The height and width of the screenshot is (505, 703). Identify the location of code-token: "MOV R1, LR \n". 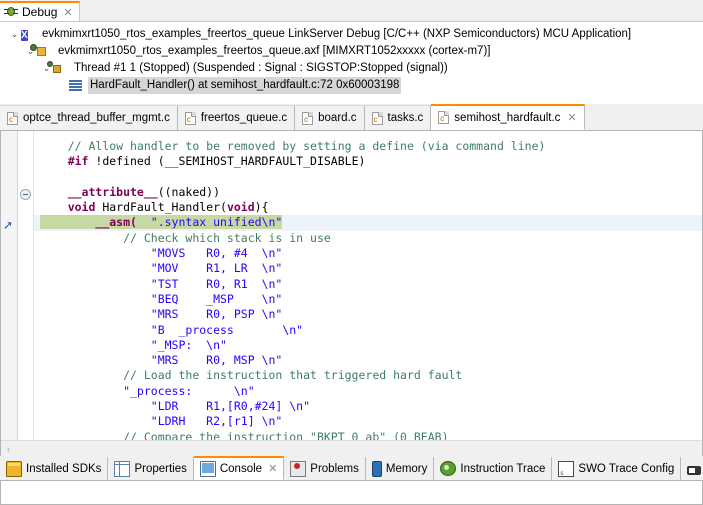
(161, 268).